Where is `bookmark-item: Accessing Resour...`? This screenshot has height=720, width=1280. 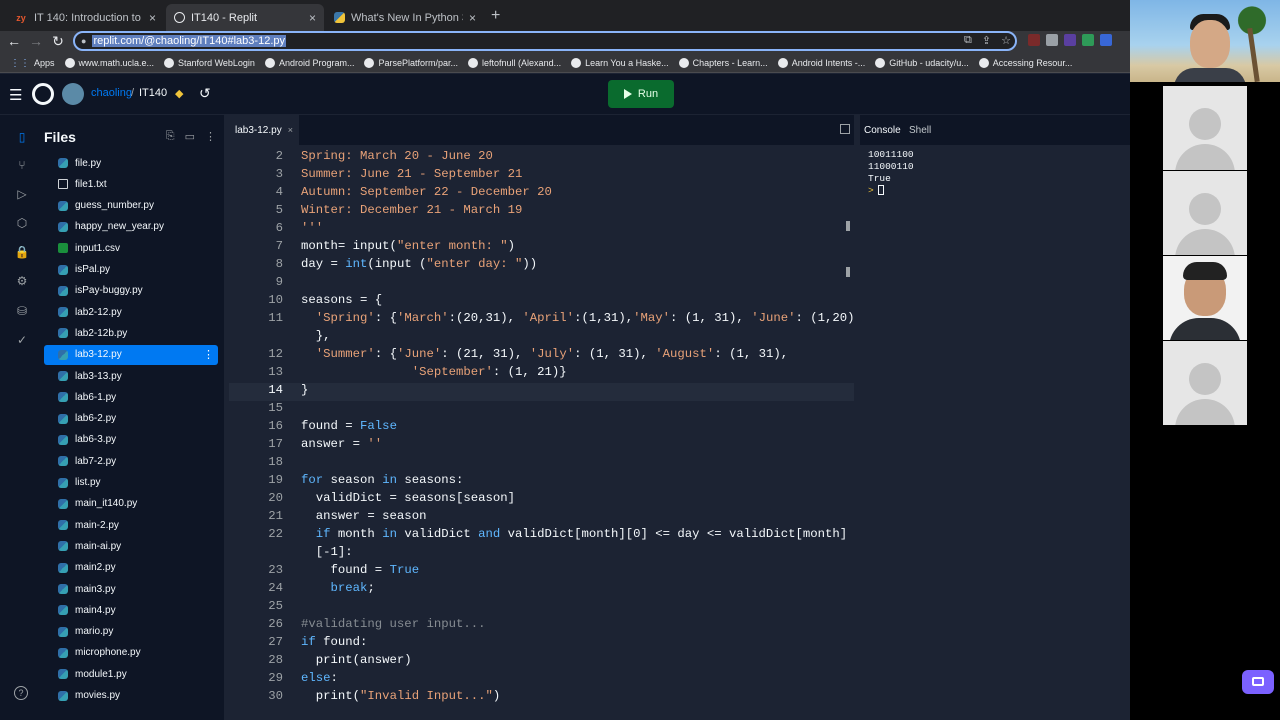 bookmark-item: Accessing Resour... is located at coordinates (1025, 62).